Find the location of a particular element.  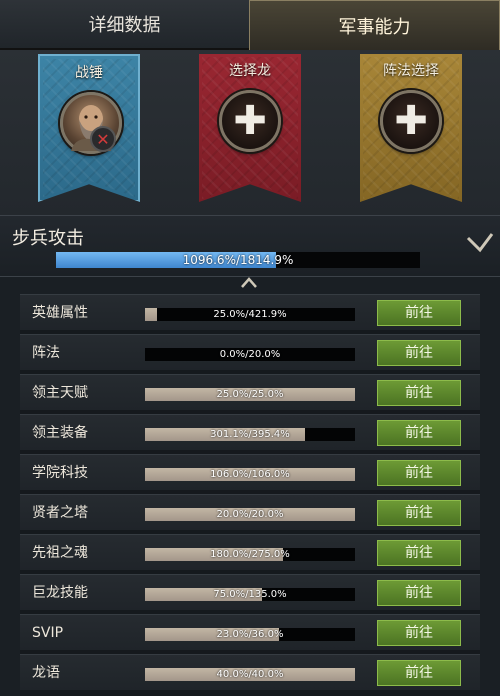

row-label: 先祖之魂 is located at coordinates (60, 553).